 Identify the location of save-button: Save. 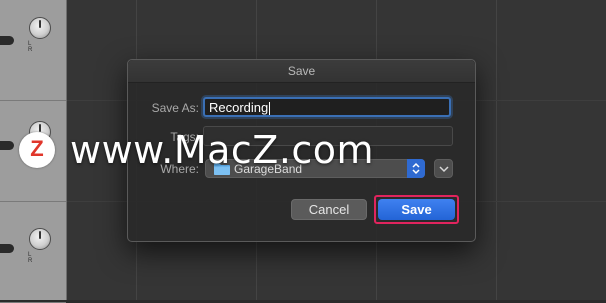
(416, 209).